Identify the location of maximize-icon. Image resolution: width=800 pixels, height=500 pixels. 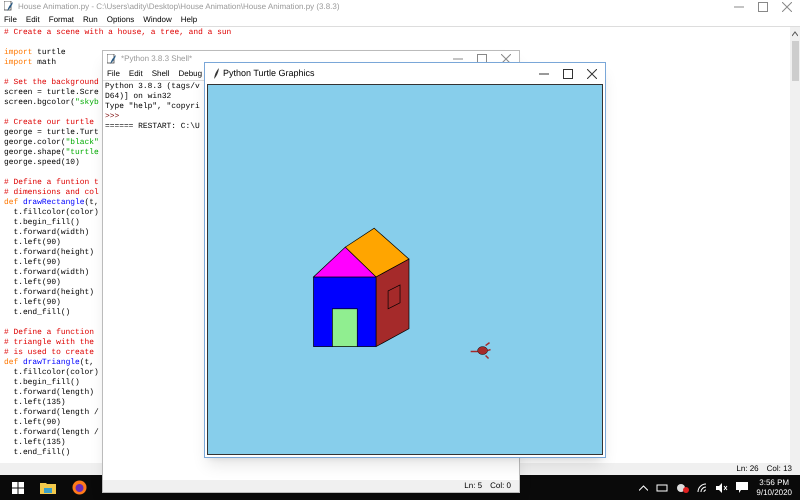
(568, 73).